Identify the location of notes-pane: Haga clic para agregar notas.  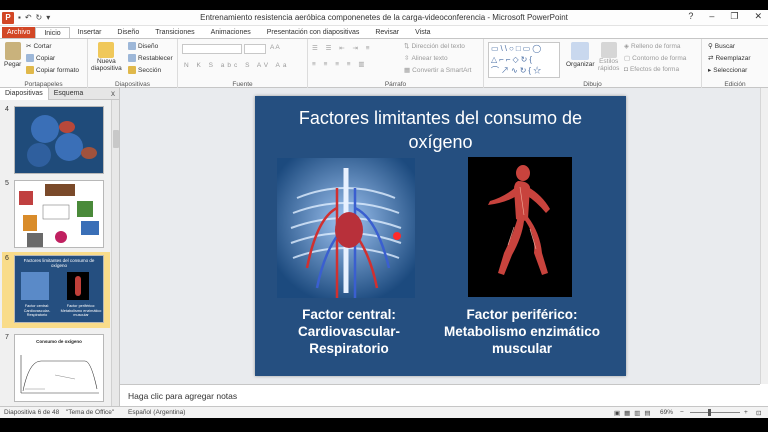
(440, 395).